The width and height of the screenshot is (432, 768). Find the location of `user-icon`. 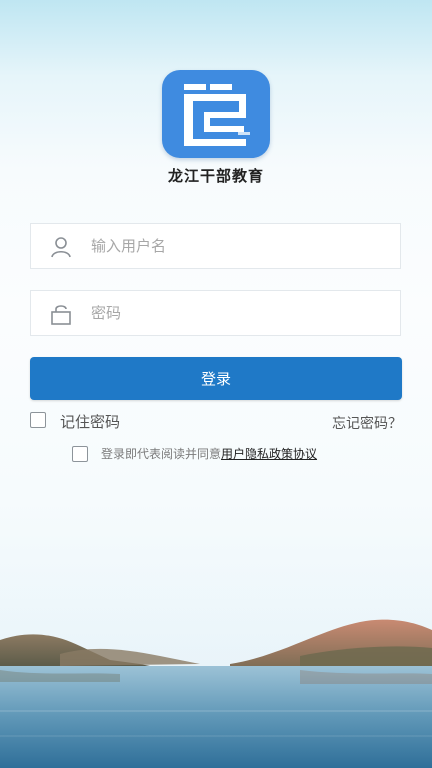

user-icon is located at coordinates (61, 247).